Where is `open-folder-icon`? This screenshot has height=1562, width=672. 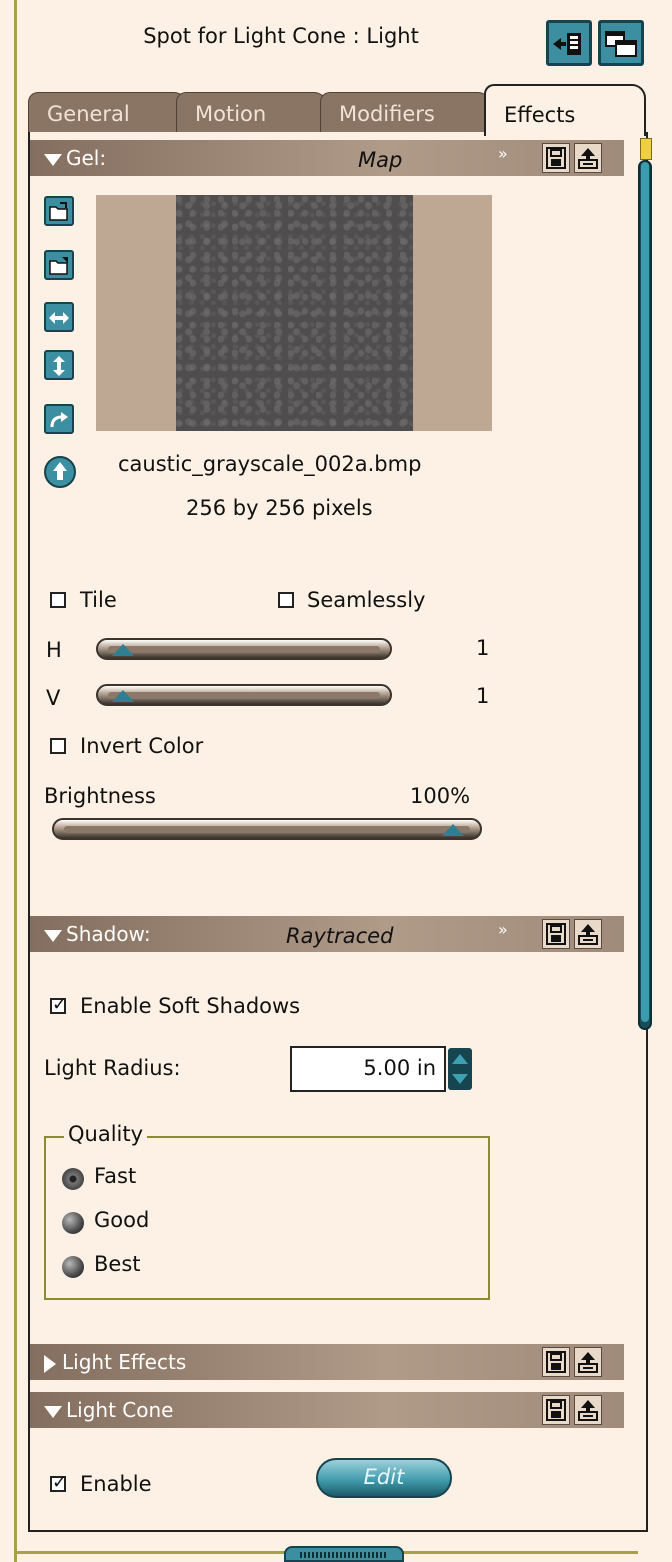
open-folder-icon is located at coordinates (58, 211).